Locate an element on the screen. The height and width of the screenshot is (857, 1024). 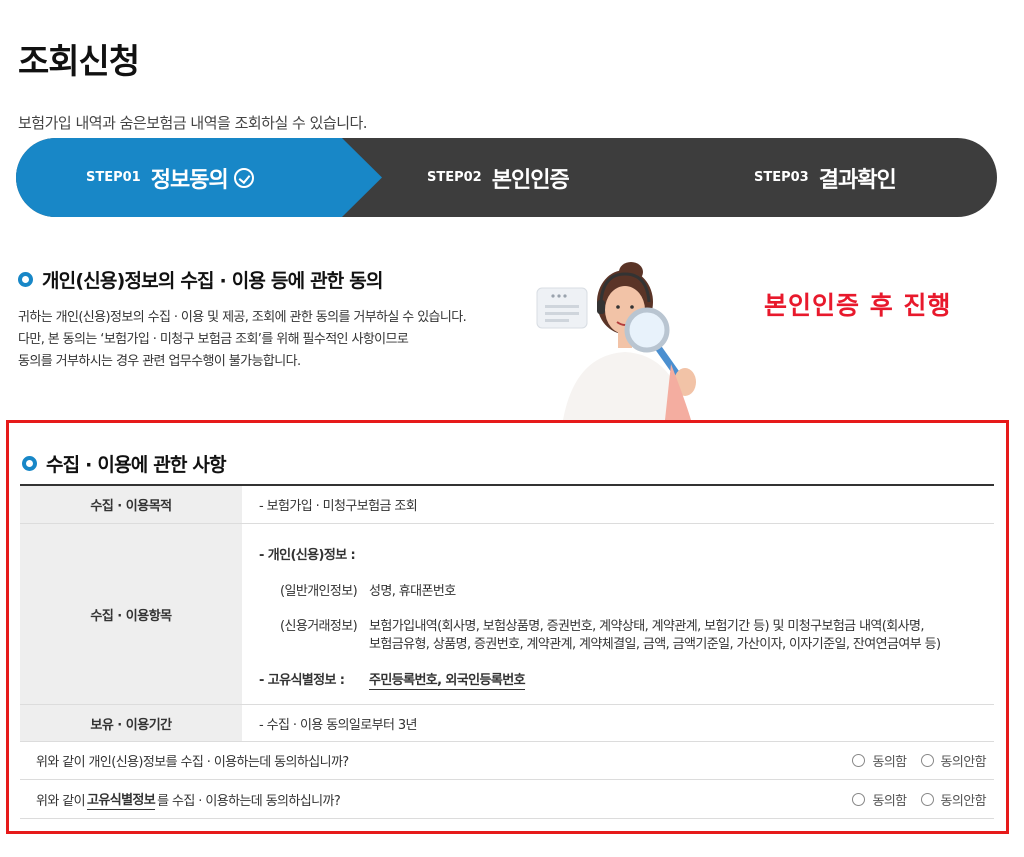
general-info-value: 성명, 휴대폰번호 is located at coordinates (412, 591).